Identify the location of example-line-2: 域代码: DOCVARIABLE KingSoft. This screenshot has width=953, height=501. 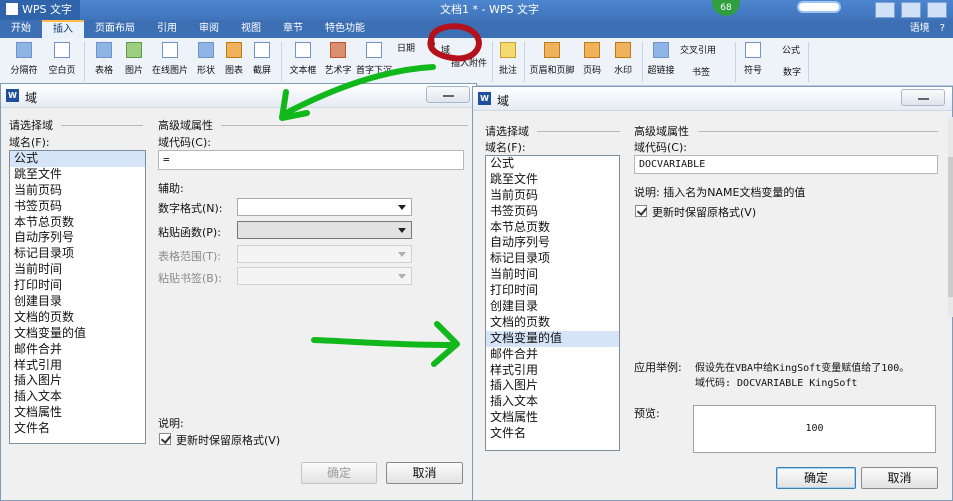
(776, 383).